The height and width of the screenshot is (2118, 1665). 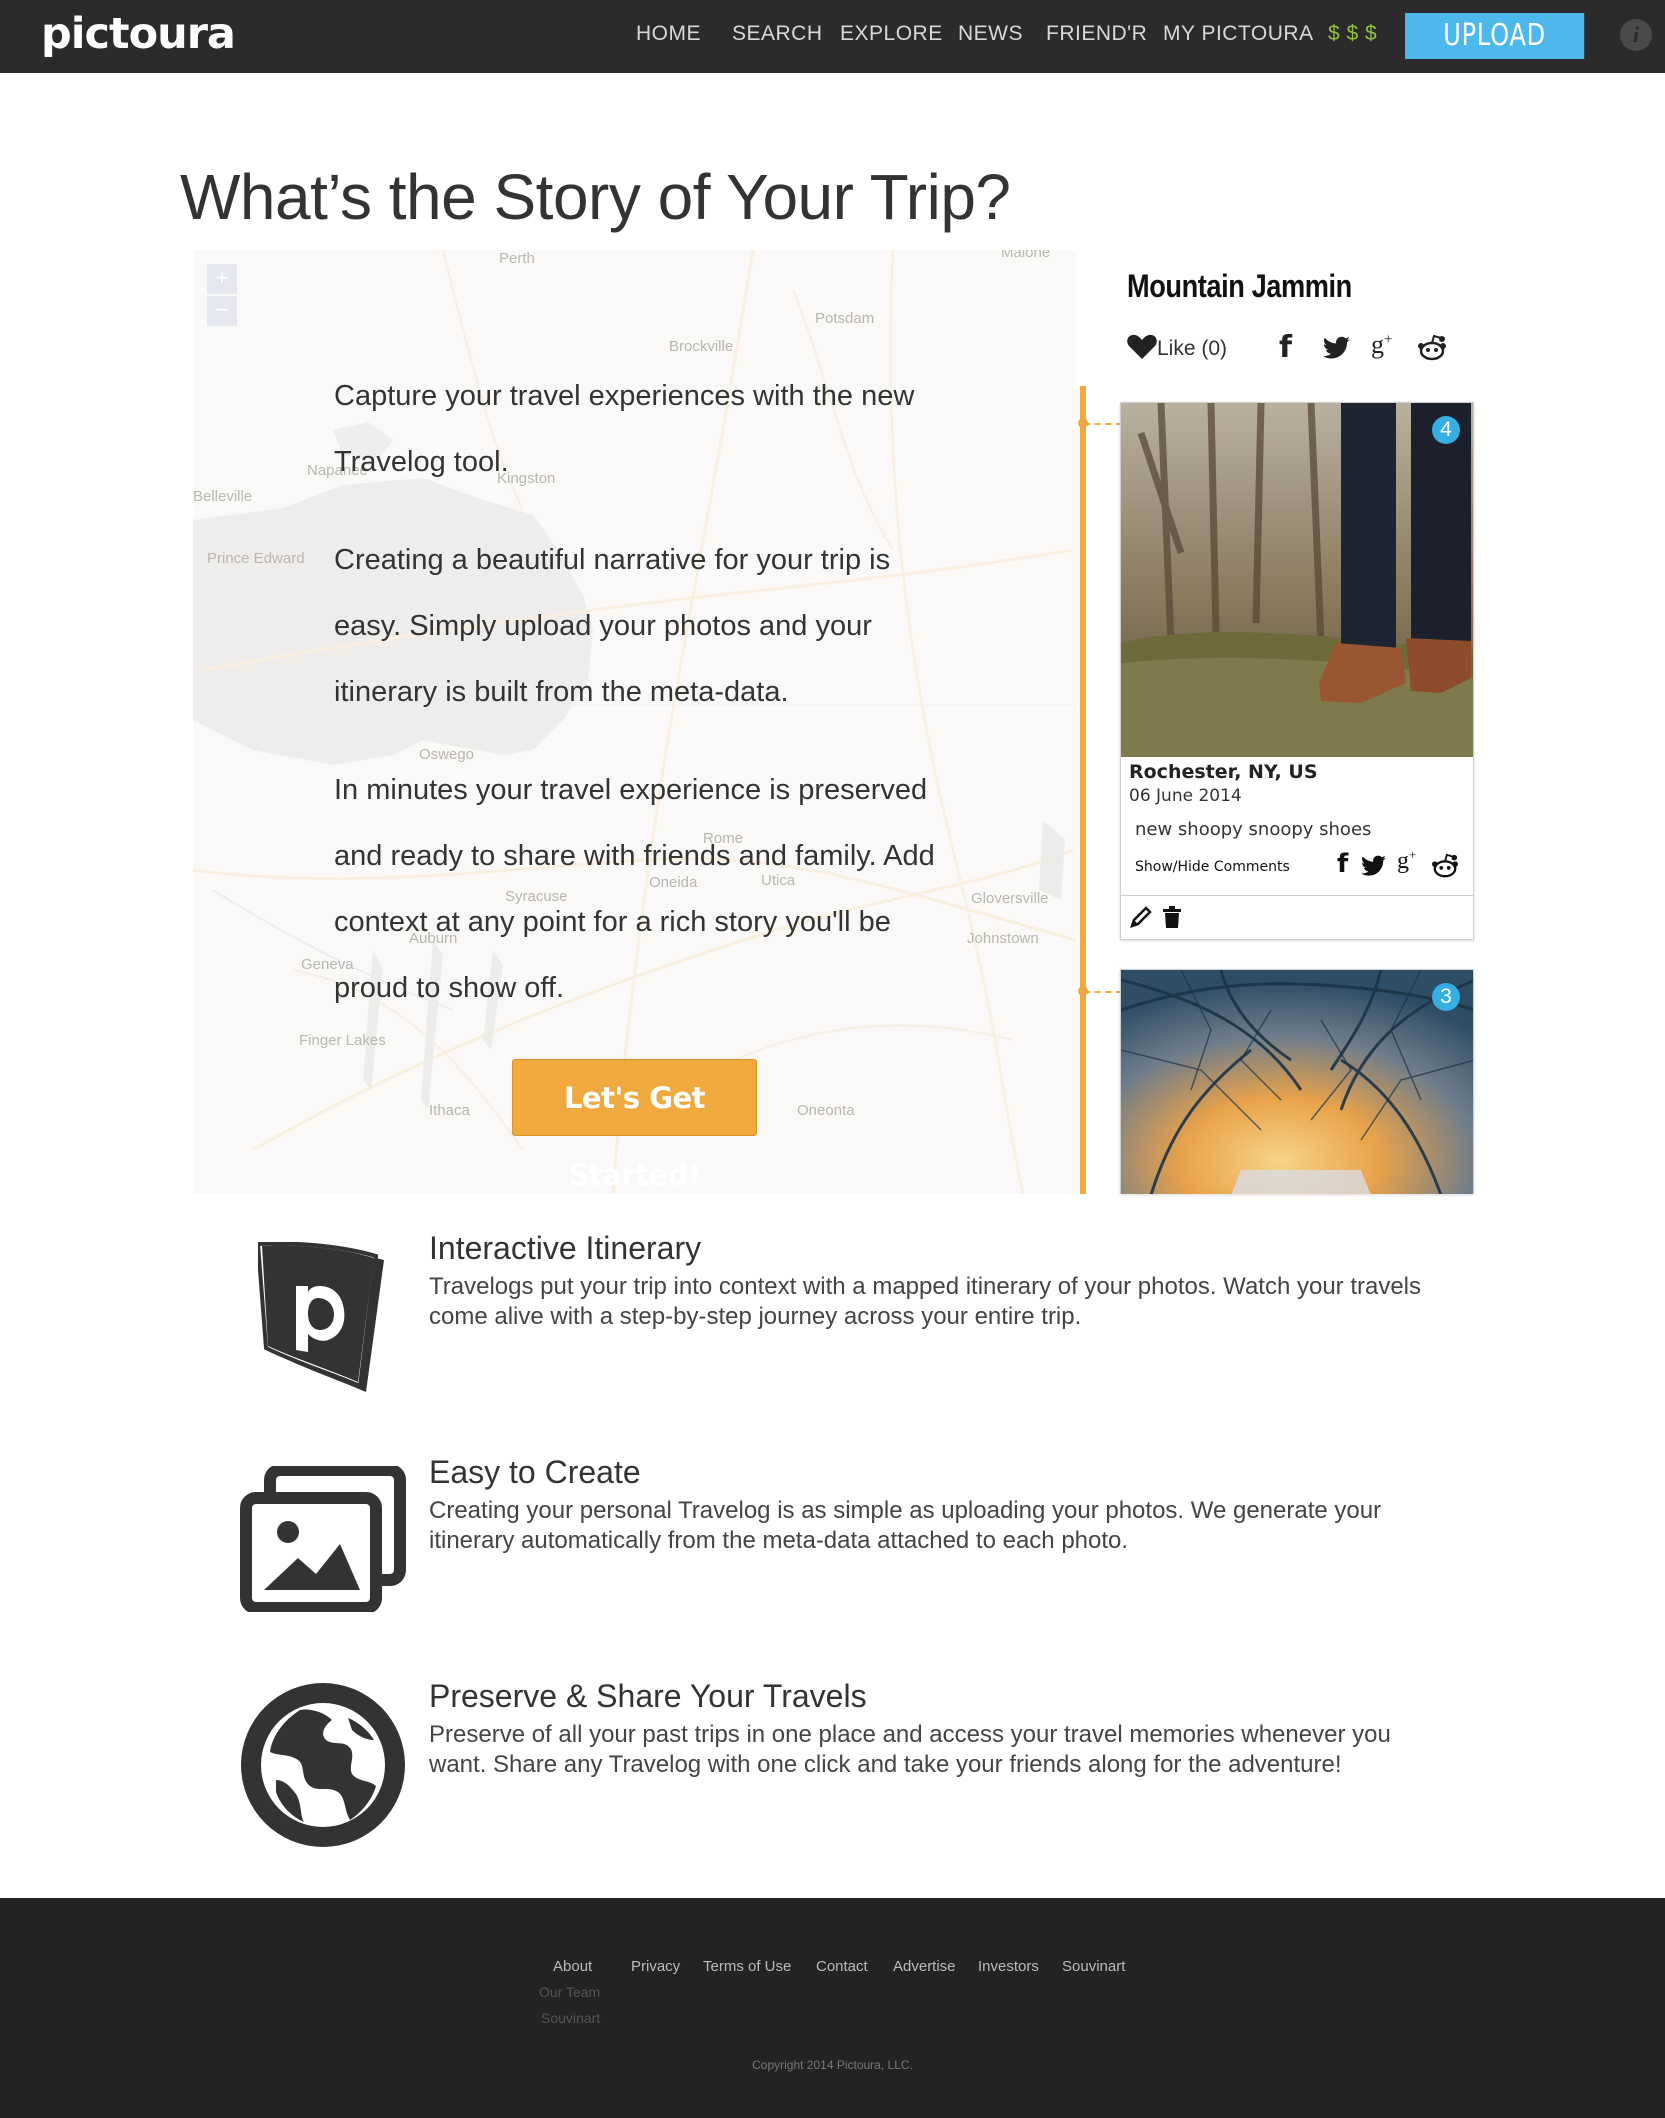 What do you see at coordinates (845, 318) in the screenshot?
I see `map-place-label: Potsdam` at bounding box center [845, 318].